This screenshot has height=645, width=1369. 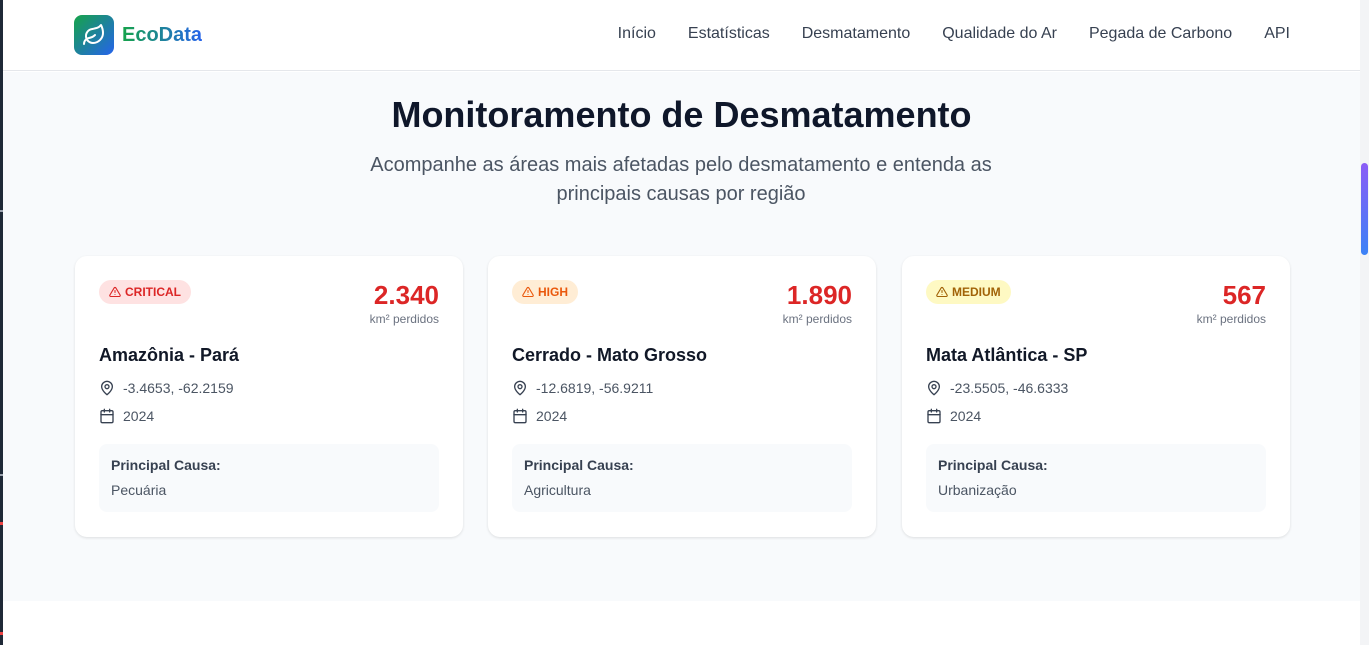 I want to click on area-metric: 567 km² perdidos, so click(x=1231, y=303).